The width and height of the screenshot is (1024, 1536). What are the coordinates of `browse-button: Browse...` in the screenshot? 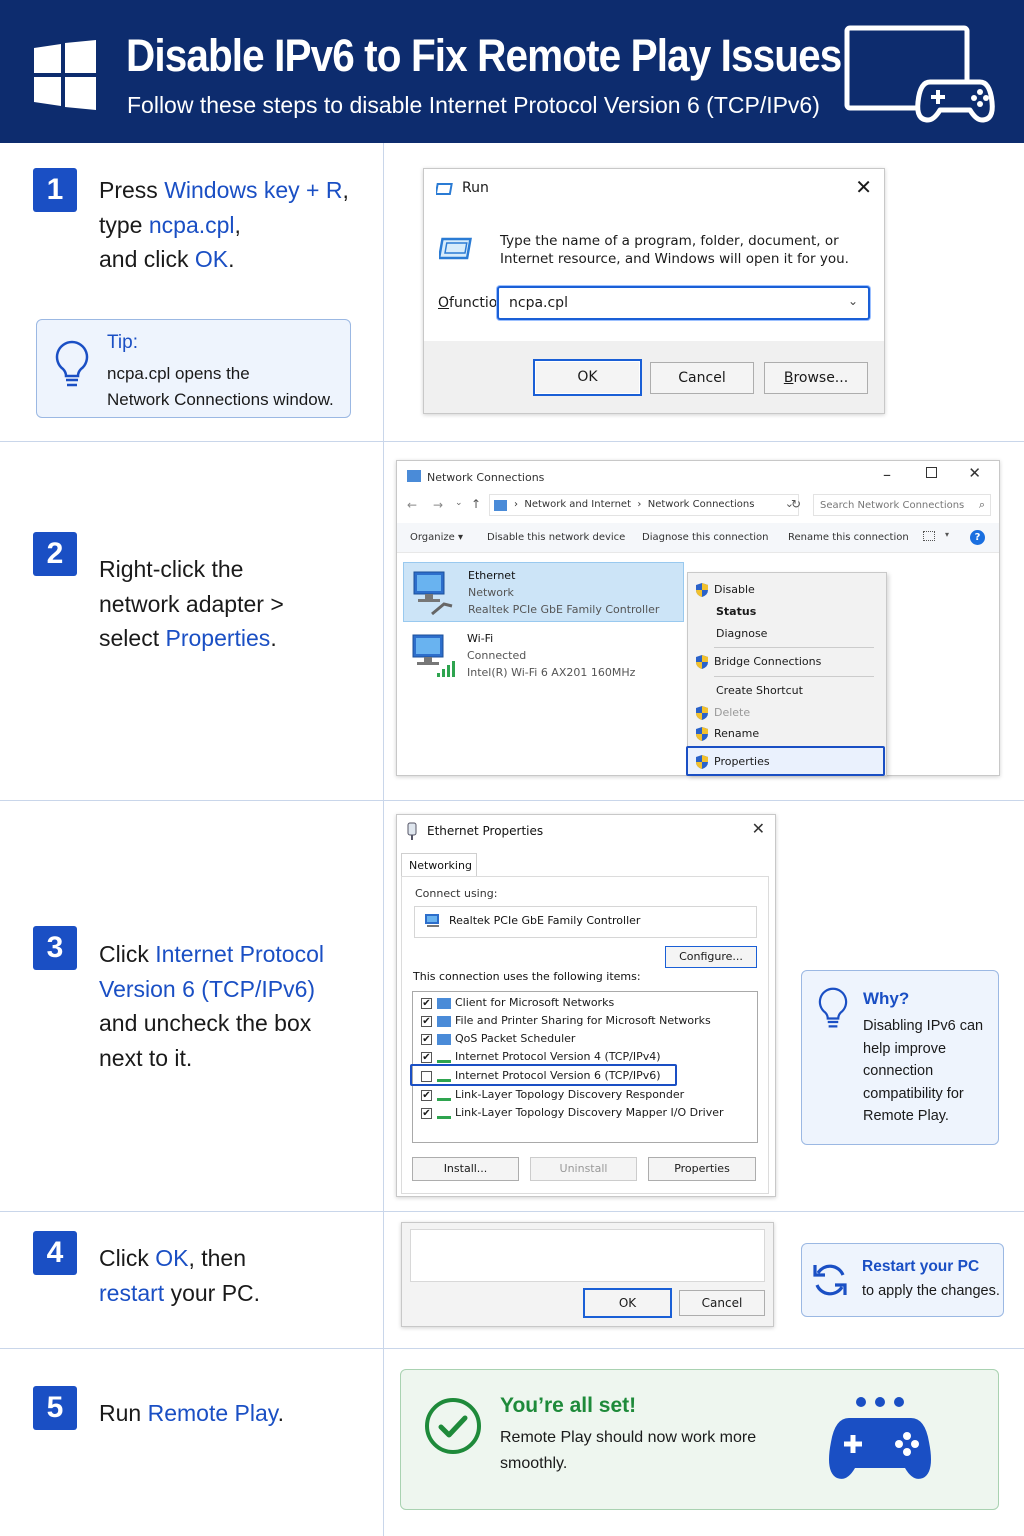 It's located at (816, 378).